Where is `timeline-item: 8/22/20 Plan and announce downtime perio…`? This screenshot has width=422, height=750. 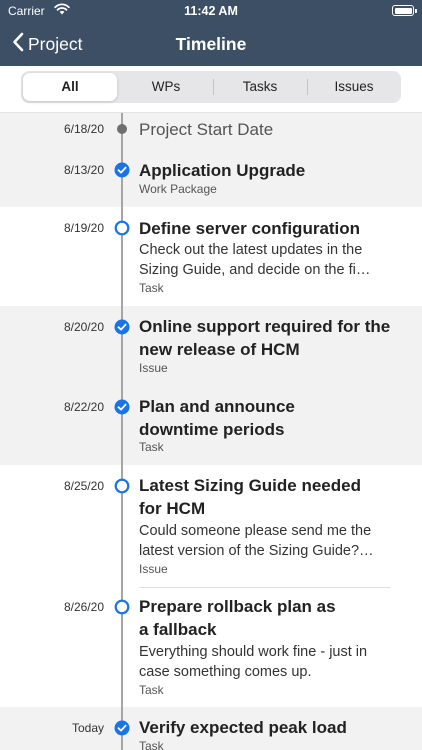 timeline-item: 8/22/20 Plan and announce downtime perio… is located at coordinates (211, 425).